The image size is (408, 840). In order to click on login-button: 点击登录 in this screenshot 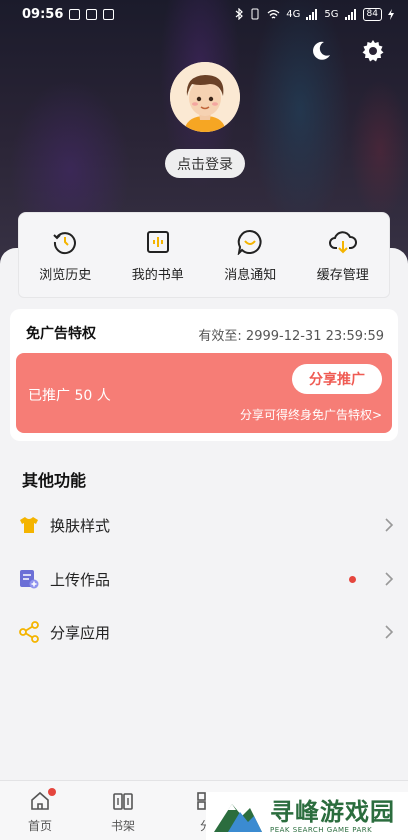, I will do `click(205, 163)`.